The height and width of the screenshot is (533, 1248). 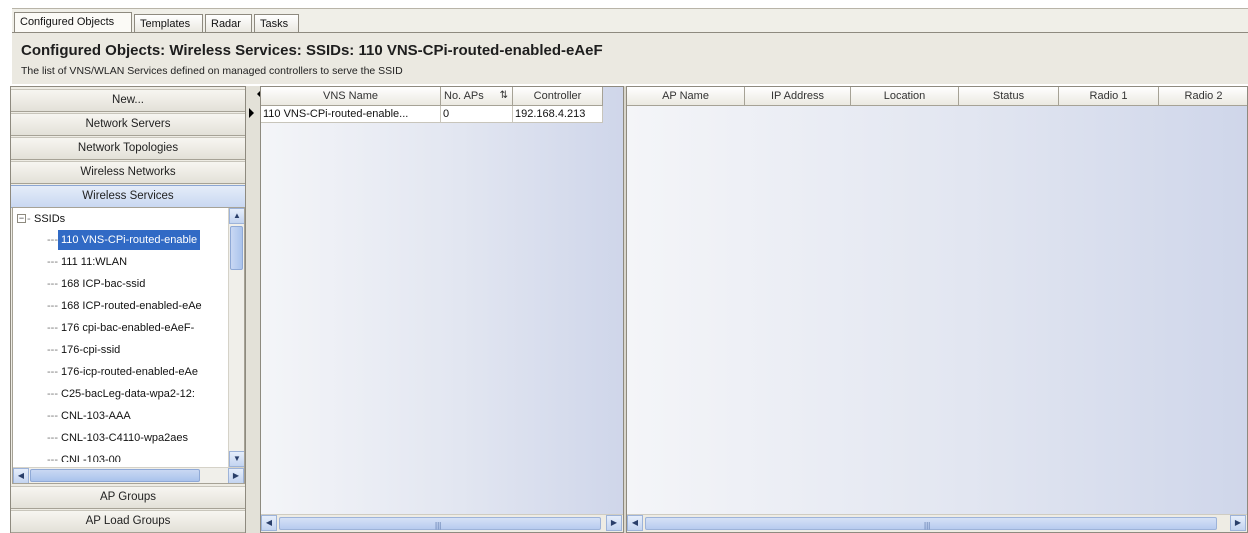 What do you see at coordinates (1009, 96) in the screenshot?
I see `column-header-status: Status` at bounding box center [1009, 96].